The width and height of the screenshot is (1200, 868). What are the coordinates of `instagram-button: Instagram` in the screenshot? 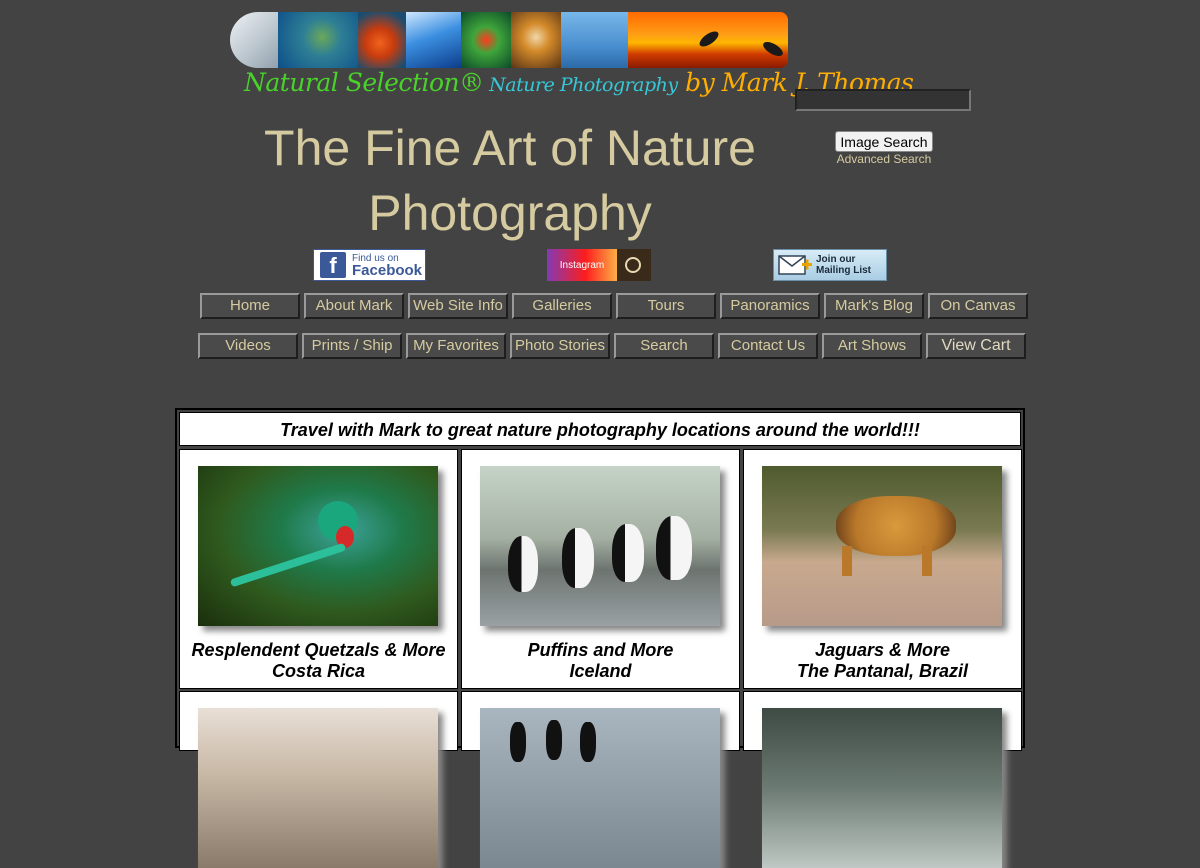 It's located at (599, 265).